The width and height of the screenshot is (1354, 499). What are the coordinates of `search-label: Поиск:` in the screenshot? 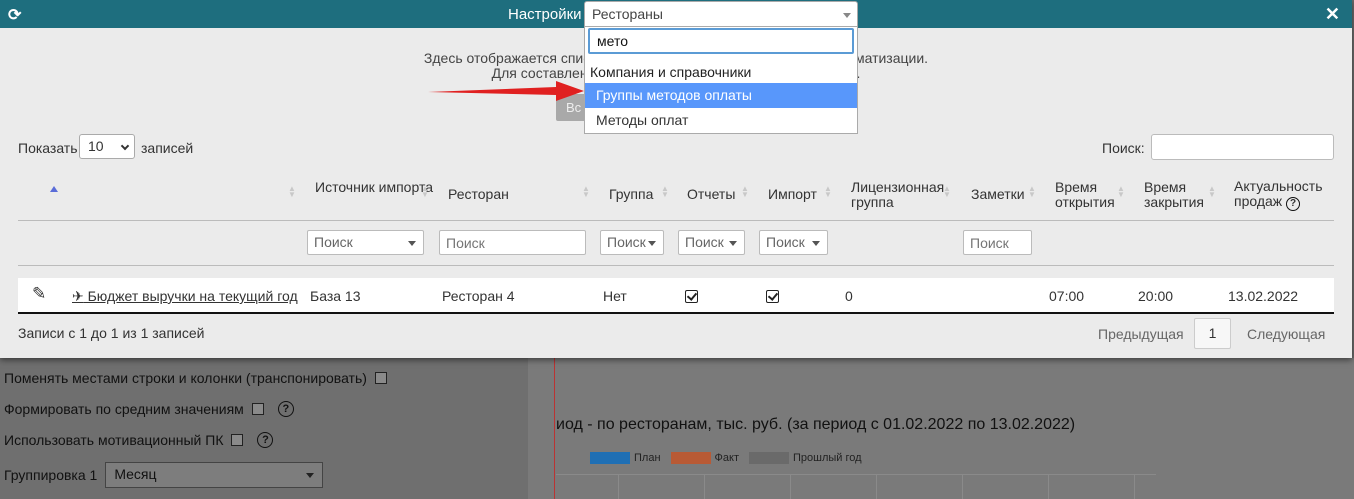 It's located at (1123, 148).